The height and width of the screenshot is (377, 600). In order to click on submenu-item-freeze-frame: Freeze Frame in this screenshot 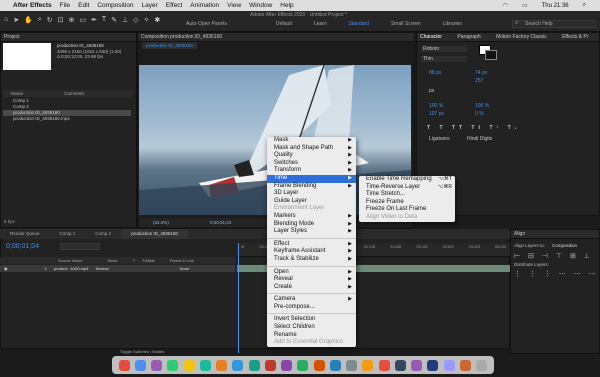, I will do `click(407, 203)`.